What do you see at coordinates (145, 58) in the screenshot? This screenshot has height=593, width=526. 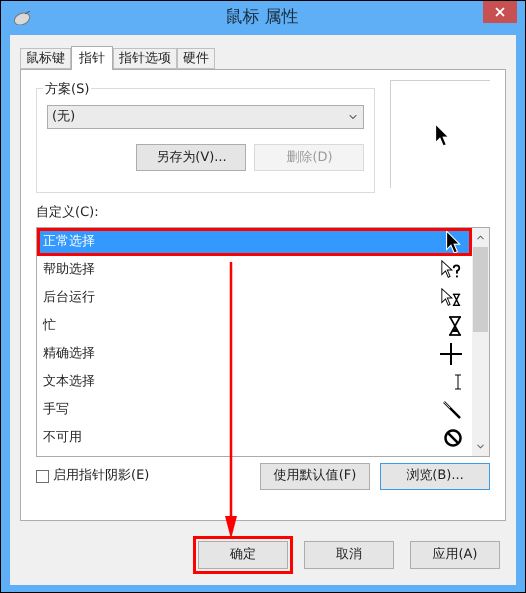 I see `tab: 指针选项` at bounding box center [145, 58].